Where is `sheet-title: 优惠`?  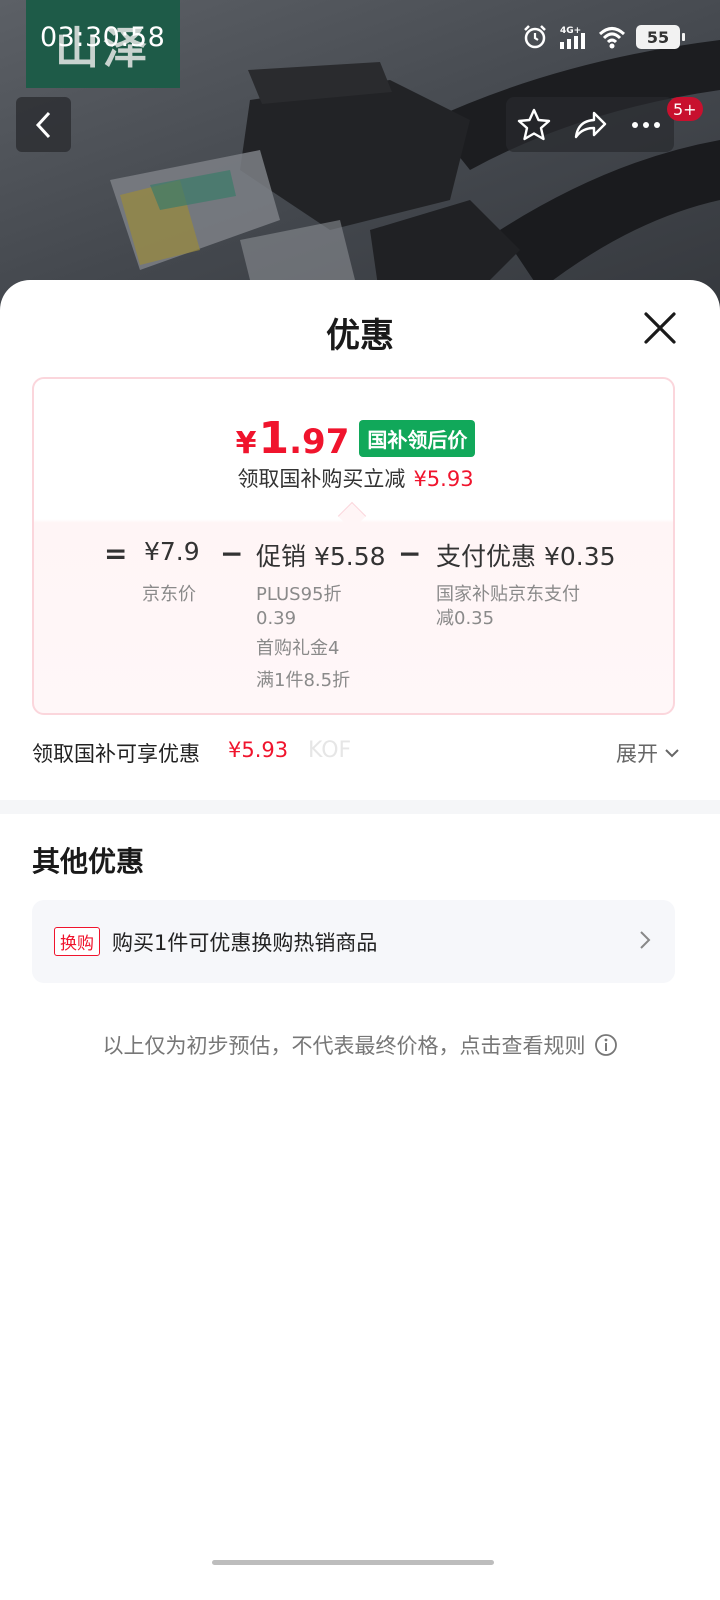
sheet-title: 优惠 is located at coordinates (360, 336).